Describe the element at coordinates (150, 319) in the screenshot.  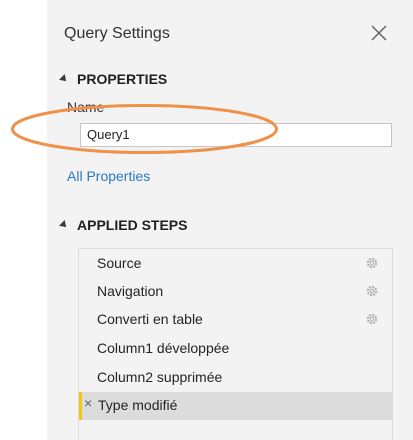
I see `step-label: Converti en table` at that location.